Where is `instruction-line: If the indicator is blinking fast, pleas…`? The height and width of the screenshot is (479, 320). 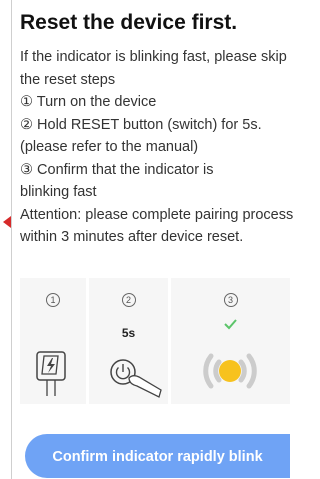 instruction-line: If the indicator is blinking fast, pleas… is located at coordinates (153, 57).